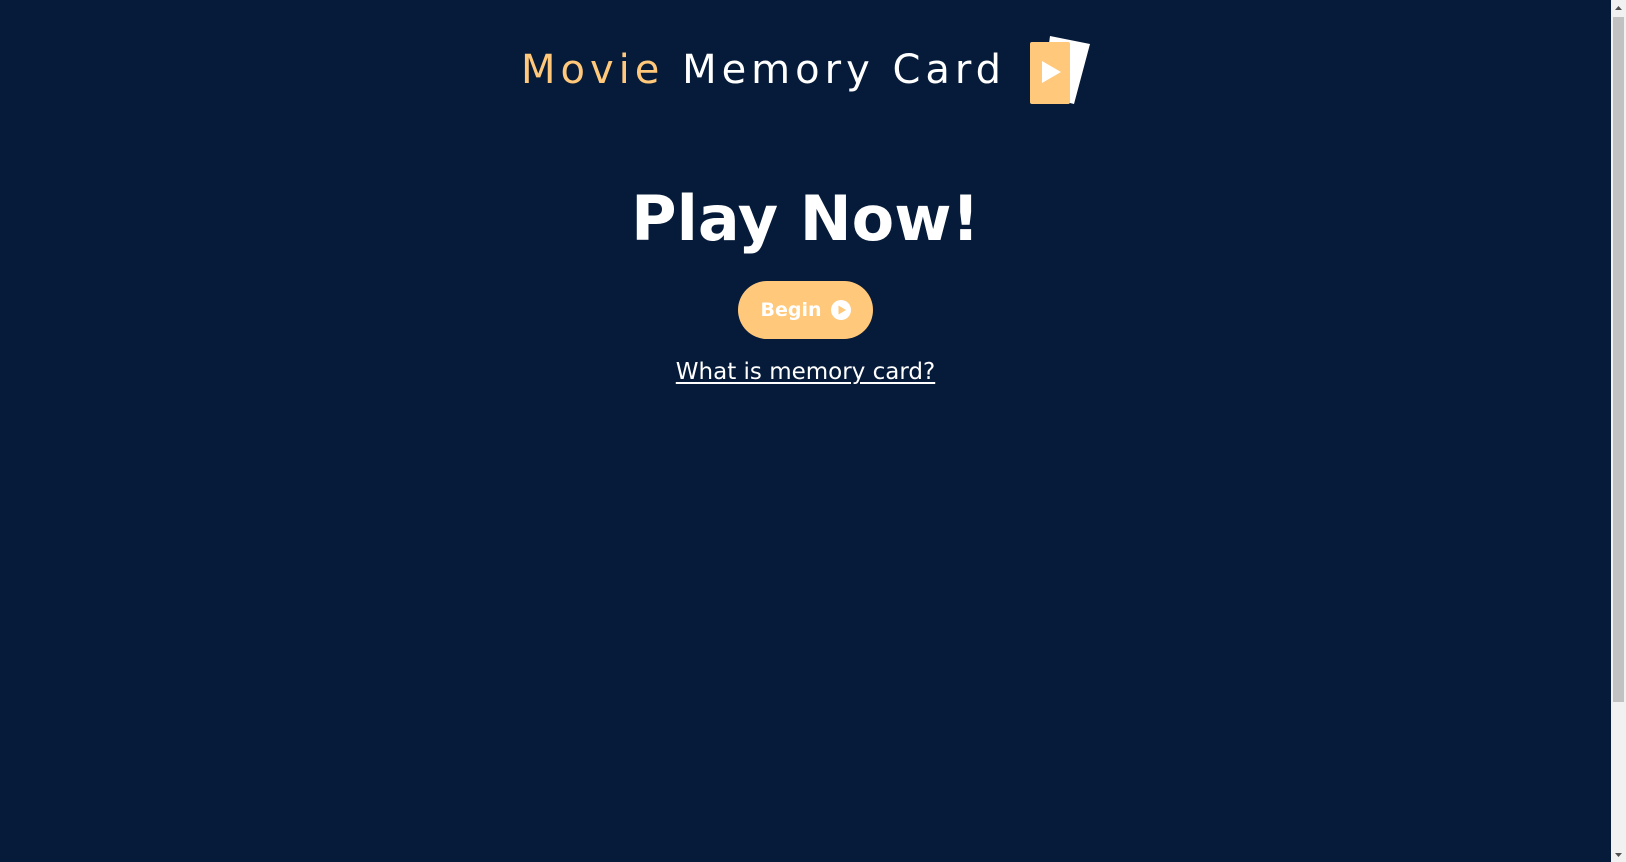 The height and width of the screenshot is (862, 1626). Describe the element at coordinates (840, 310) in the screenshot. I see `play-circle-icon` at that location.